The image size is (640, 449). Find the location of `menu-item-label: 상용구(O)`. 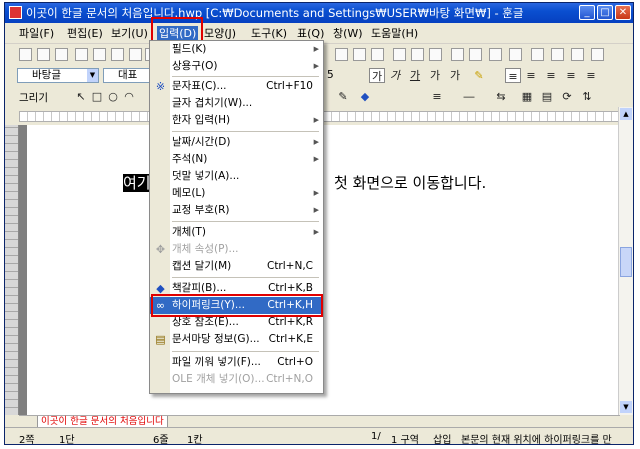

menu-item-label: 상용구(O) is located at coordinates (195, 66).